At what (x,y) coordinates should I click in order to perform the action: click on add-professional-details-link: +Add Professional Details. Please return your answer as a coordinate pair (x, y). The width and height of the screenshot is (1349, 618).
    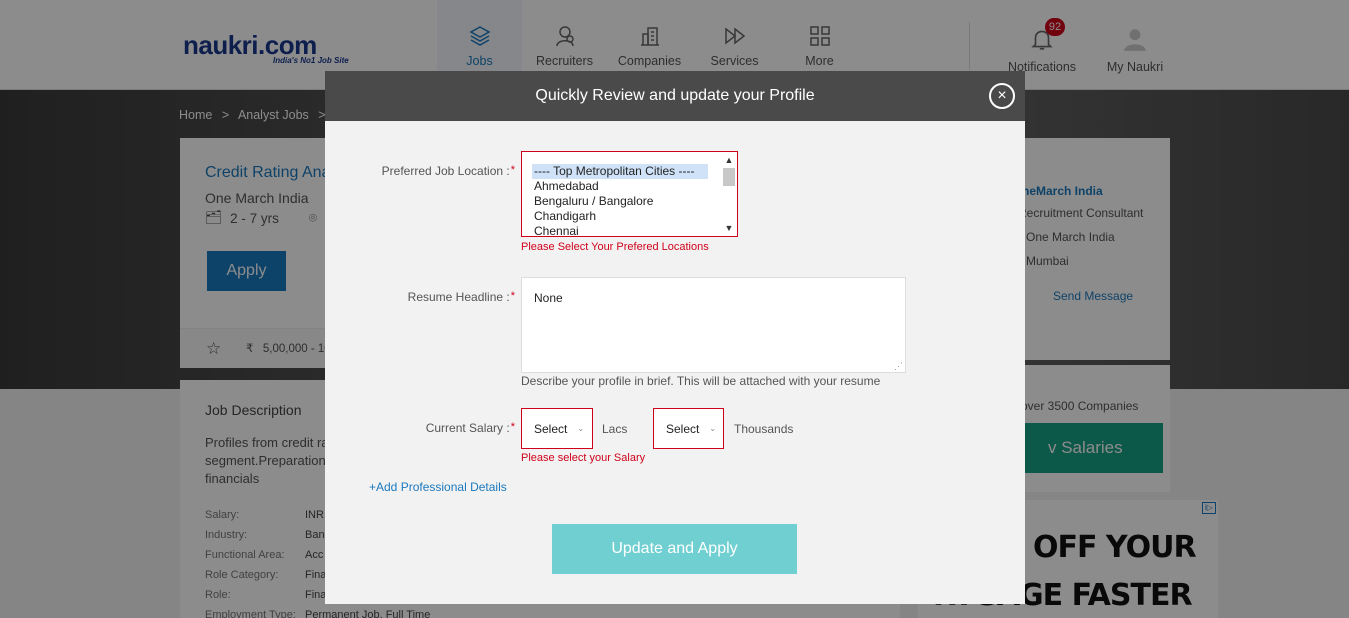
    Looking at the image, I should click on (438, 487).